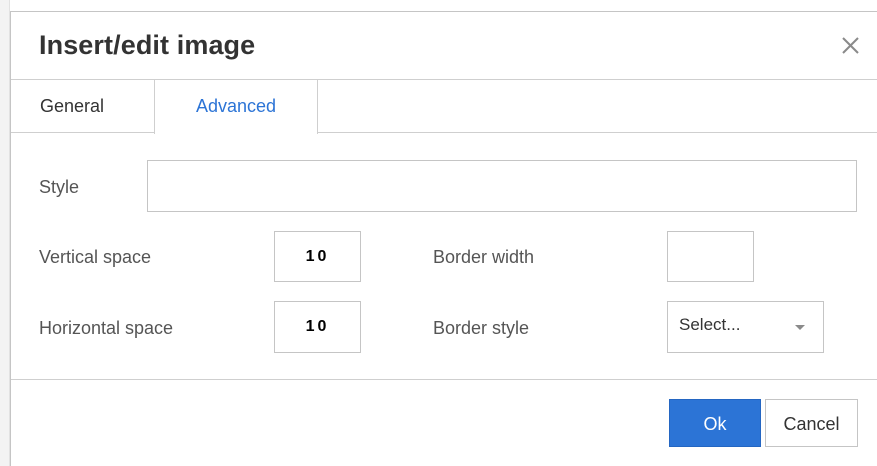 This screenshot has height=466, width=877. Describe the element at coordinates (811, 423) in the screenshot. I see `cancel-button: Cancel` at that location.